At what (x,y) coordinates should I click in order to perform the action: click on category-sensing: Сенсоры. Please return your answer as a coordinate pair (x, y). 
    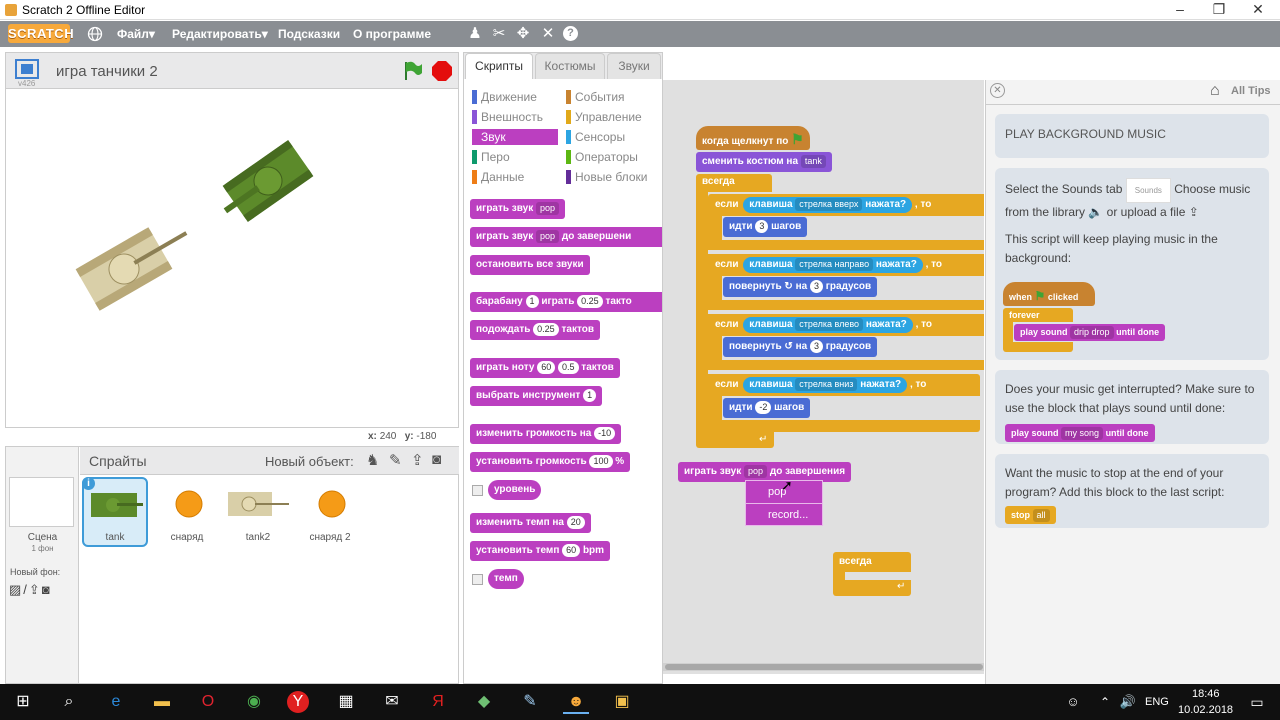
    Looking at the image, I should click on (595, 137).